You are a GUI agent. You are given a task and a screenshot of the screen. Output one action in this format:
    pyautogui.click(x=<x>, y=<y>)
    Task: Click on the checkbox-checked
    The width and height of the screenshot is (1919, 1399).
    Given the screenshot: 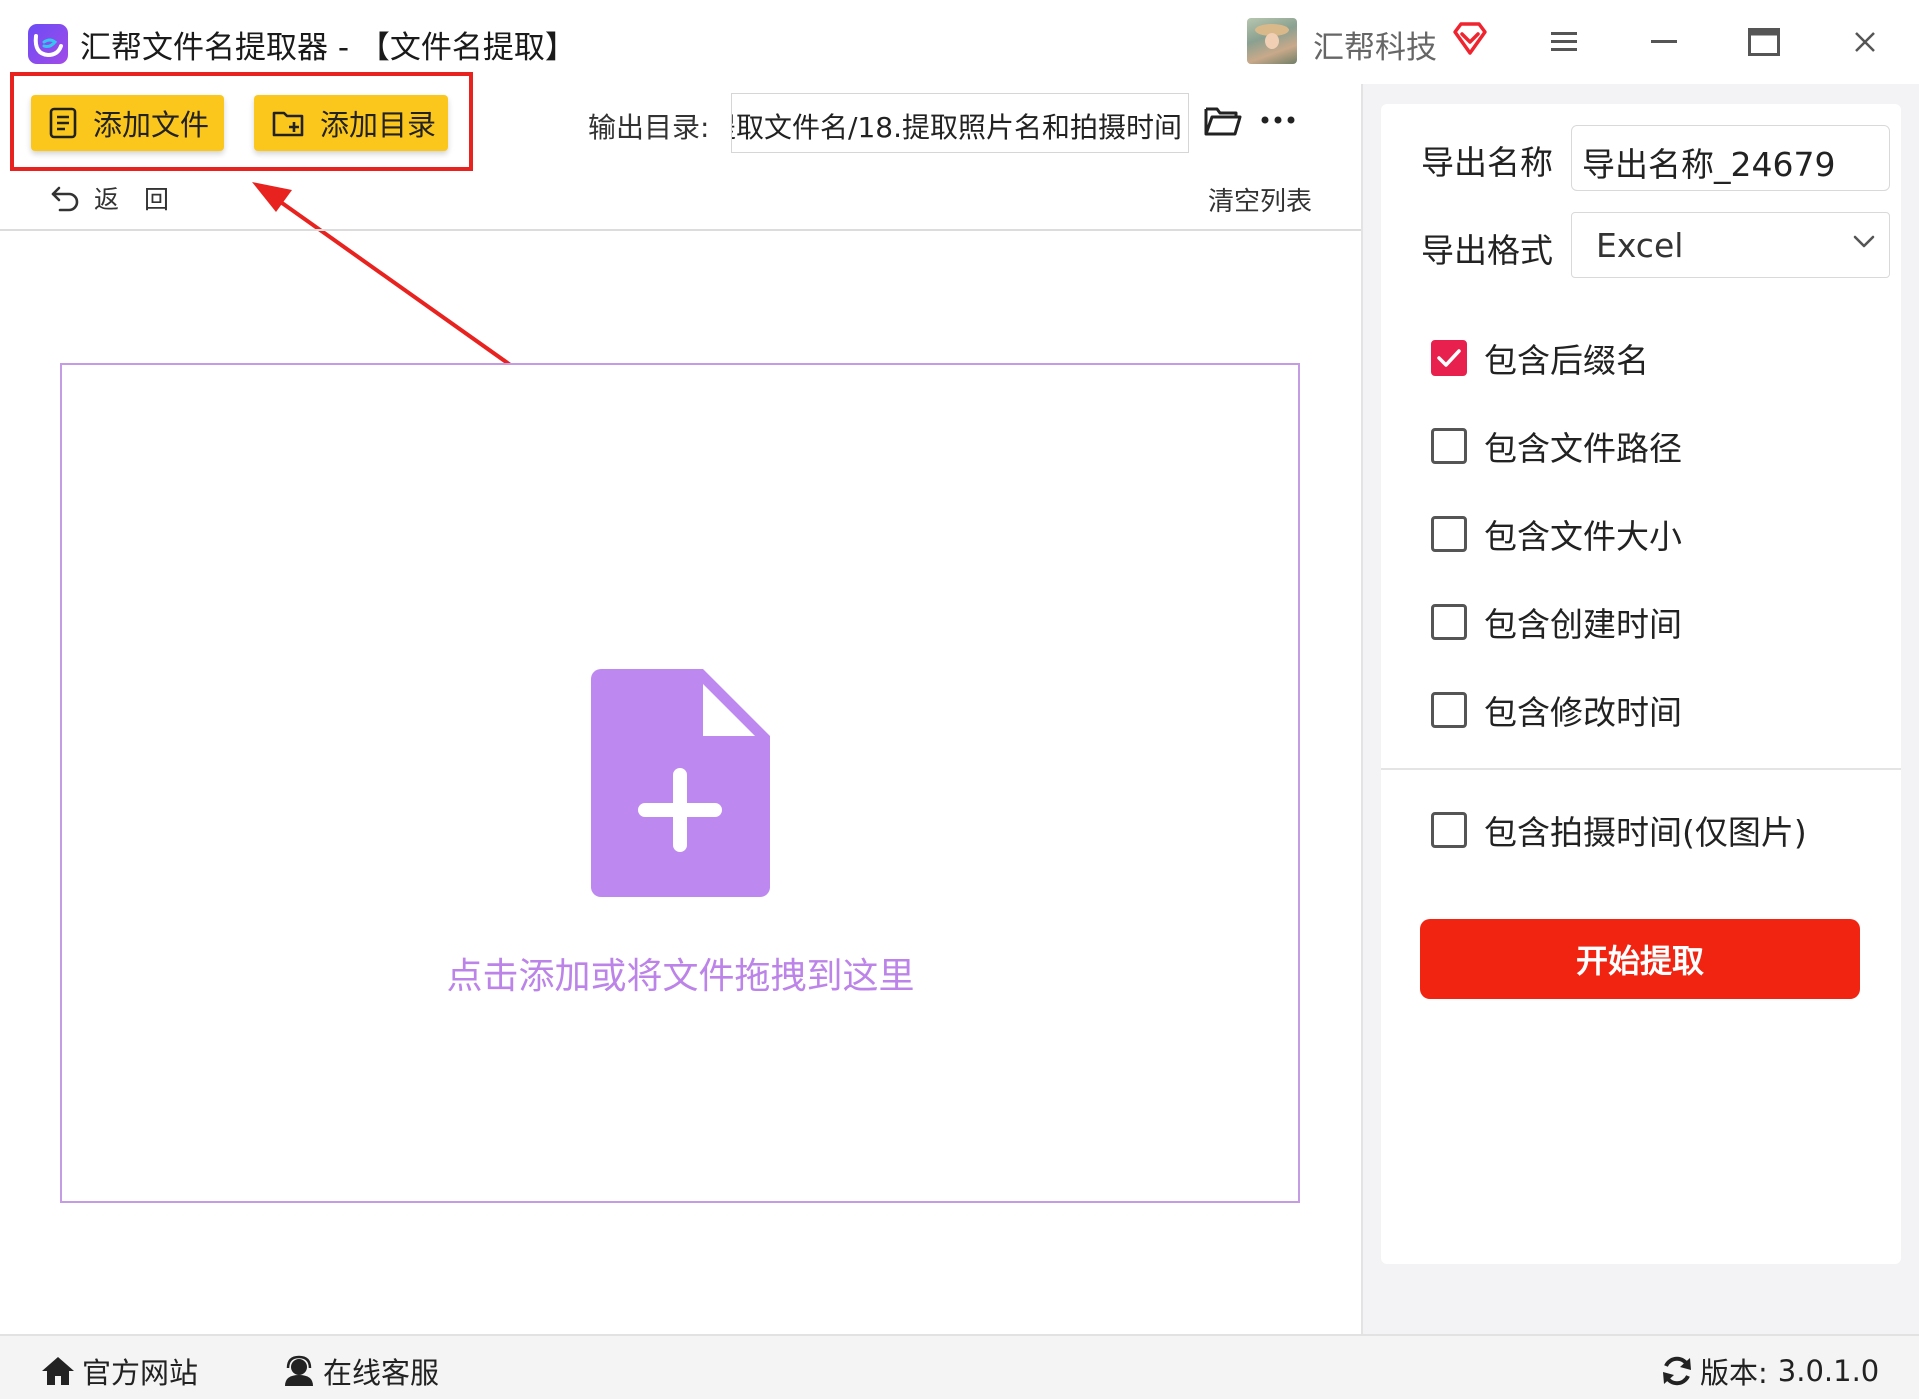 What is the action you would take?
    pyautogui.click(x=1449, y=358)
    